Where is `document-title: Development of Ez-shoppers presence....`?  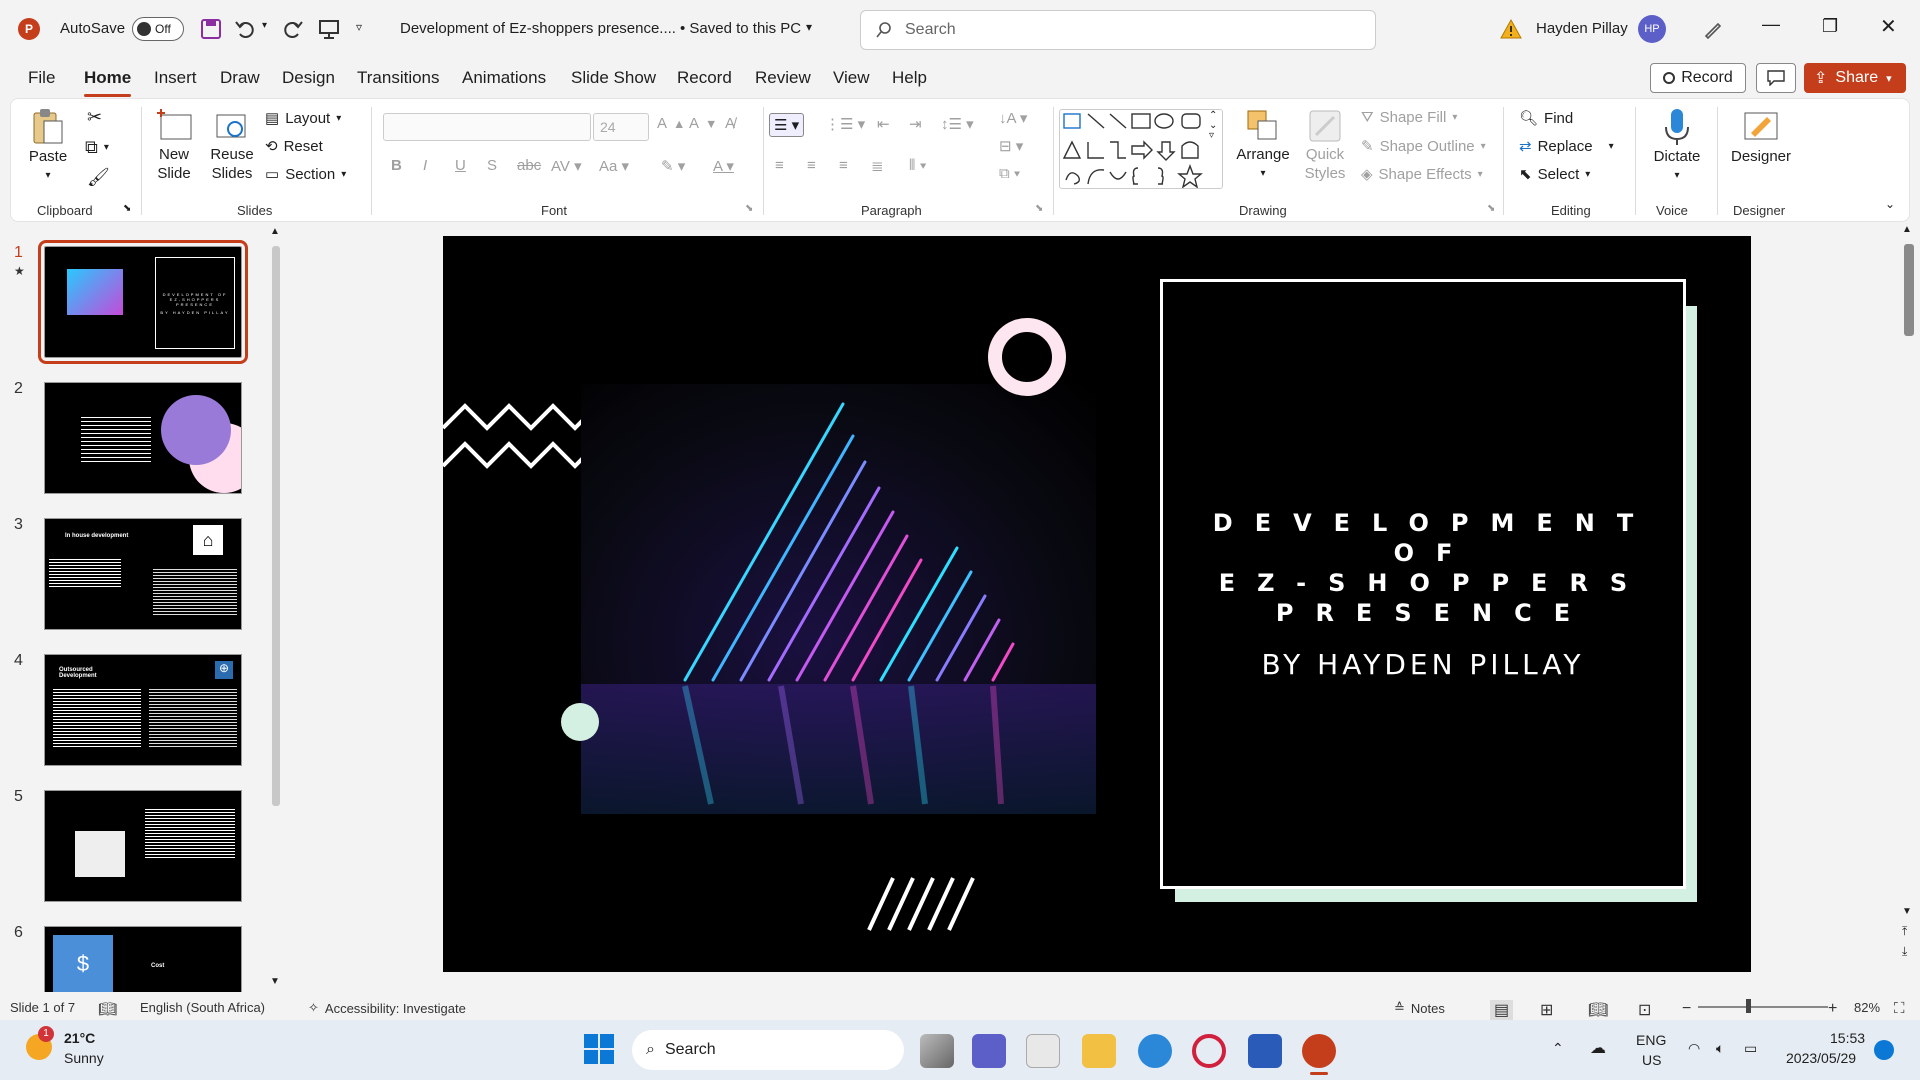 document-title: Development of Ez-shoppers presence.... is located at coordinates (538, 28).